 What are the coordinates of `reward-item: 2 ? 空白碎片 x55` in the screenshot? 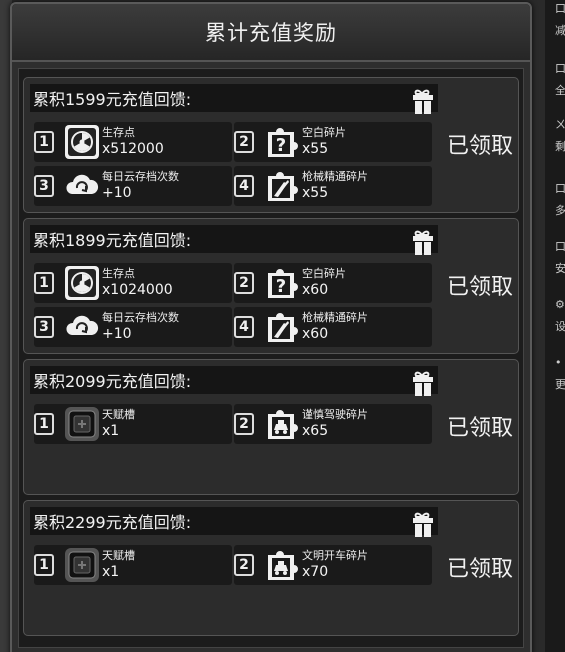 It's located at (333, 142).